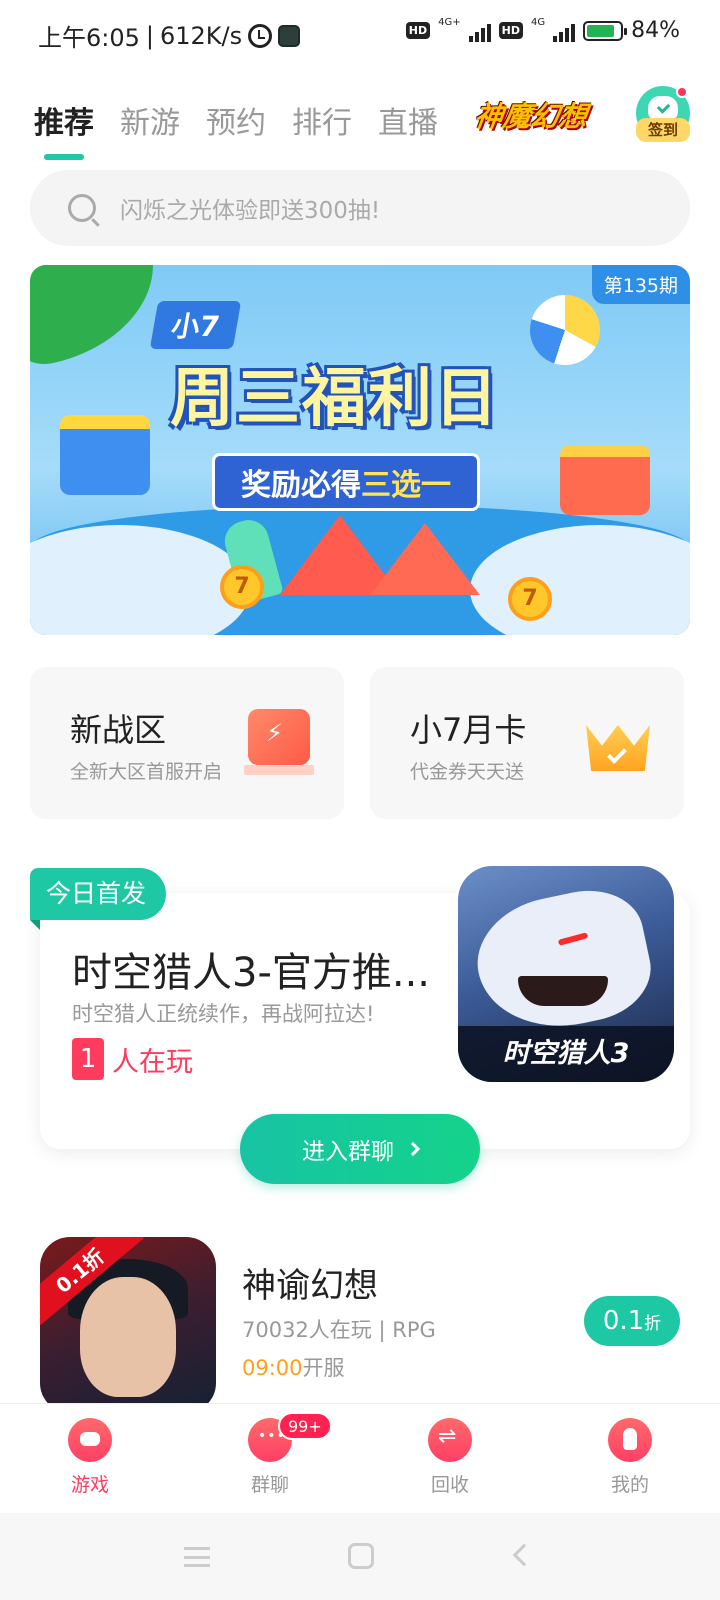 The width and height of the screenshot is (720, 1600). I want to click on tab-ranking: 排行, so click(322, 120).